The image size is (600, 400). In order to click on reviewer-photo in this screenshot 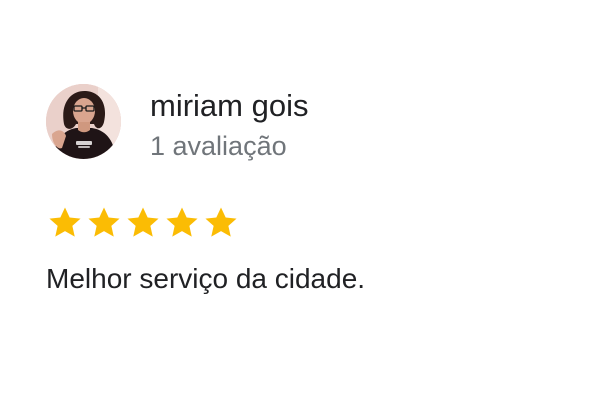, I will do `click(83, 121)`.